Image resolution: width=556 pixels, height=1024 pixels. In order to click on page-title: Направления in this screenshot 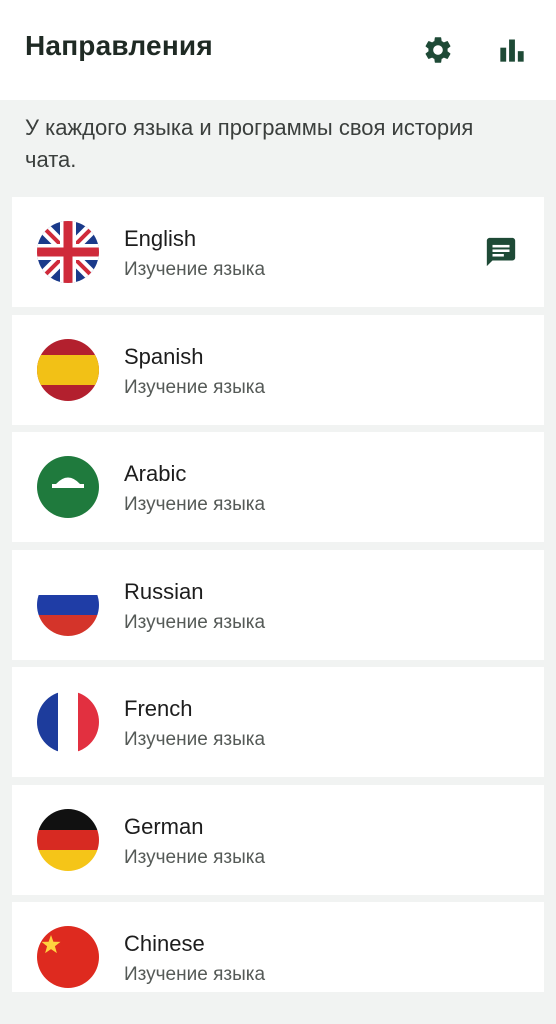, I will do `click(119, 45)`.